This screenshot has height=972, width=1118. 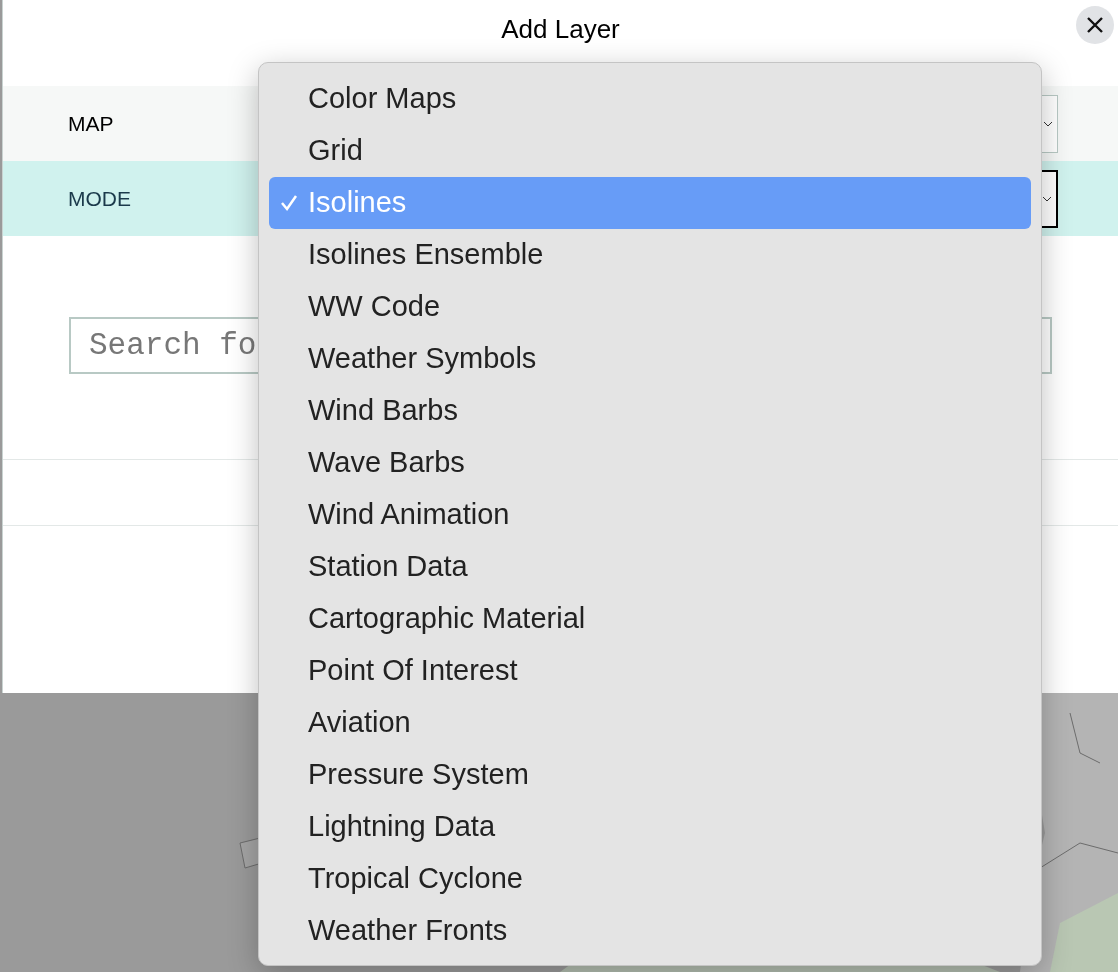 I want to click on dropdown-item: Pressure System, so click(x=650, y=775).